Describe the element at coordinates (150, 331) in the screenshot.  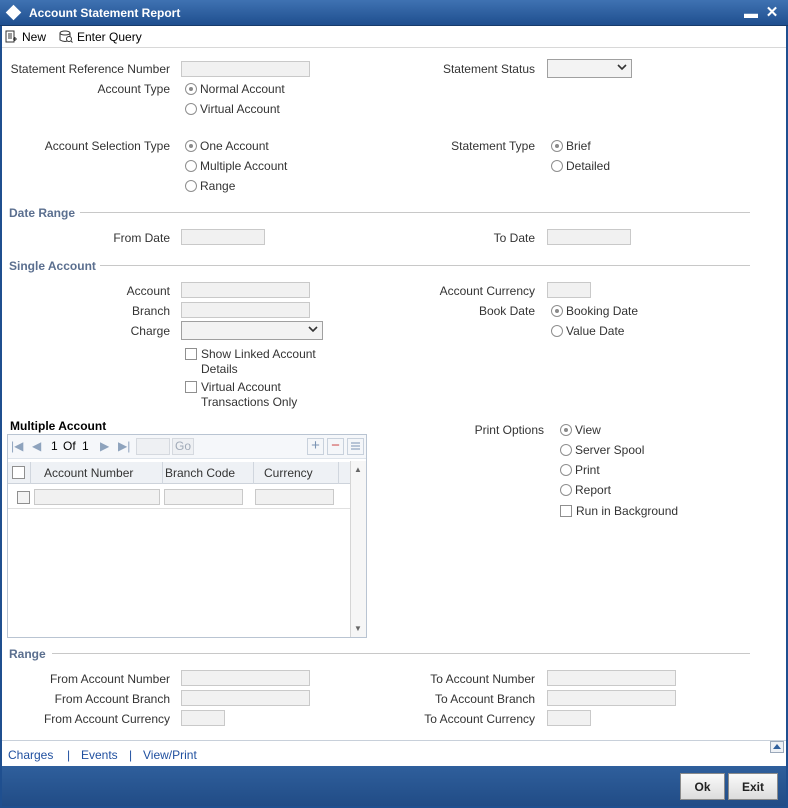
I see `charge-label: Charge` at that location.